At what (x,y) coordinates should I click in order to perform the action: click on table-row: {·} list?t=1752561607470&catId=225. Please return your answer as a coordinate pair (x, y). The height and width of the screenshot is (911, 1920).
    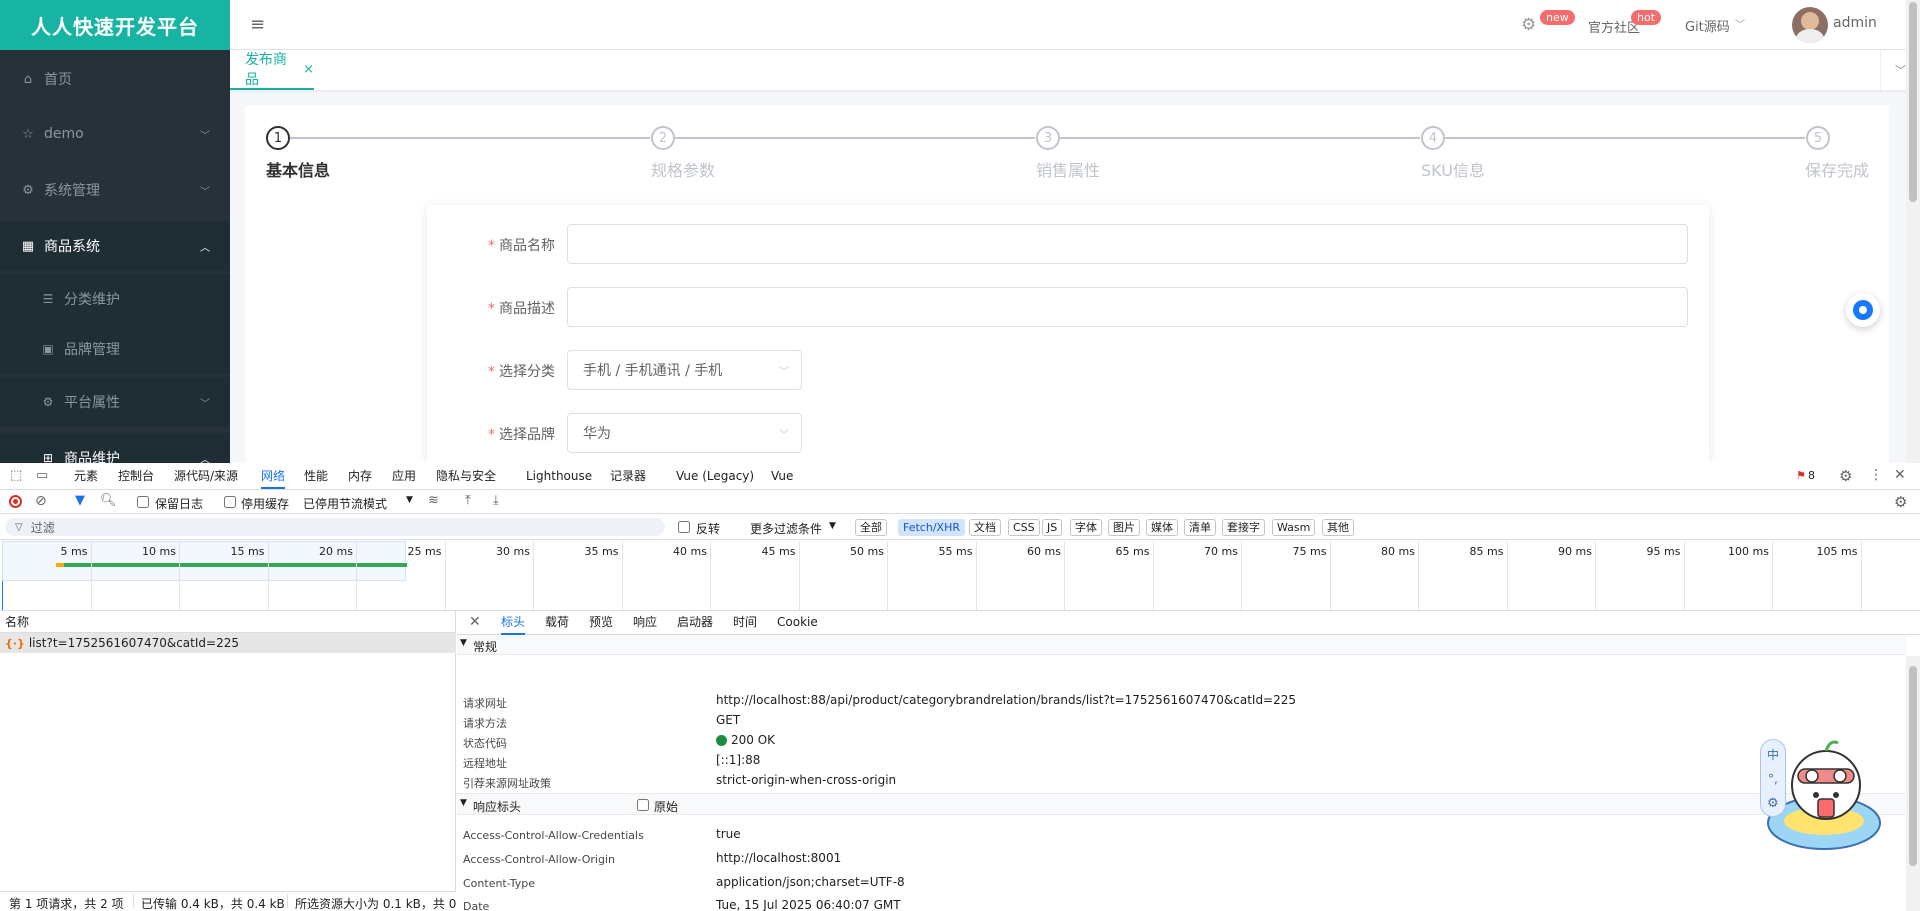
    Looking at the image, I should click on (228, 643).